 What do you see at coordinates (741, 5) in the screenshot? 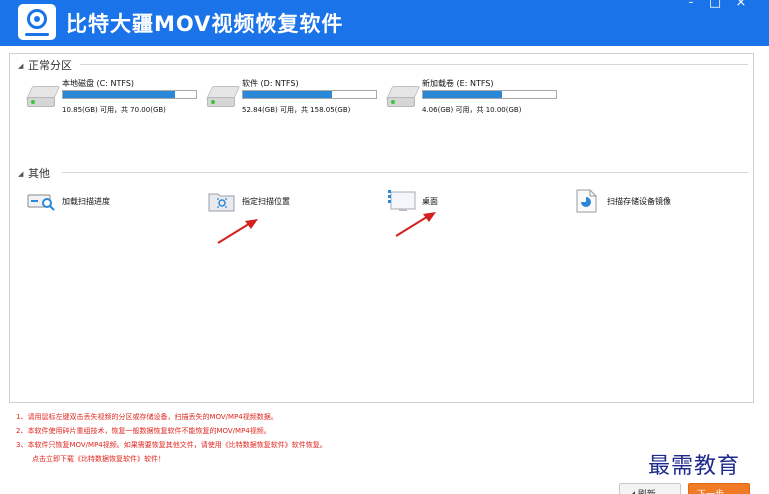
I see `close-button: ×` at bounding box center [741, 5].